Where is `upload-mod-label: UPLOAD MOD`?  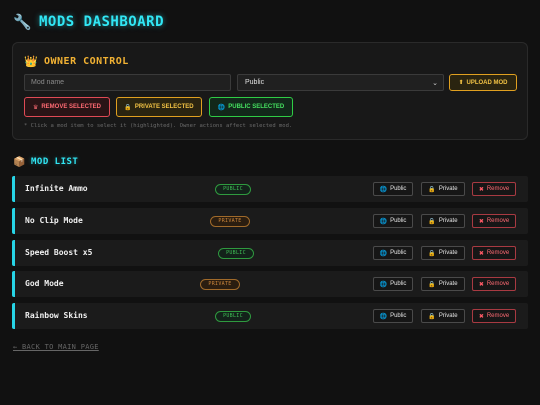
upload-mod-label: UPLOAD MOD is located at coordinates (487, 82).